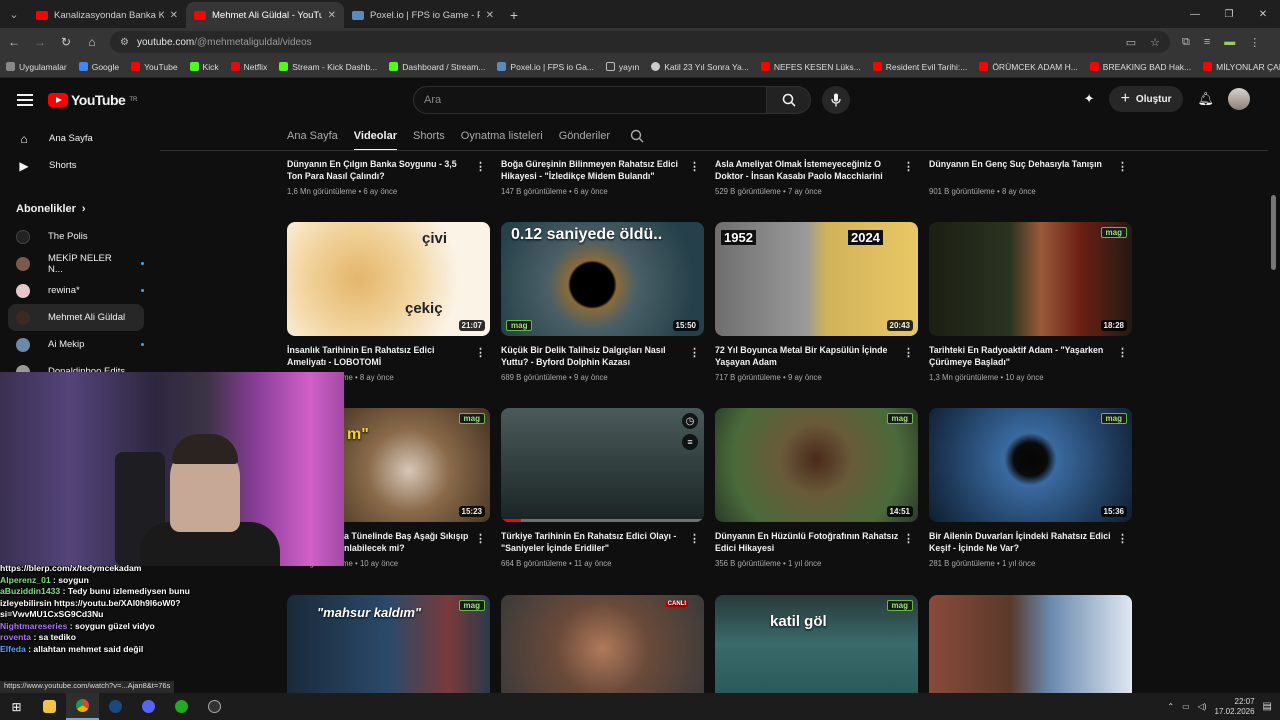 This screenshot has width=1280, height=720. I want to click on restore-icon: ❐, so click(1229, 14).